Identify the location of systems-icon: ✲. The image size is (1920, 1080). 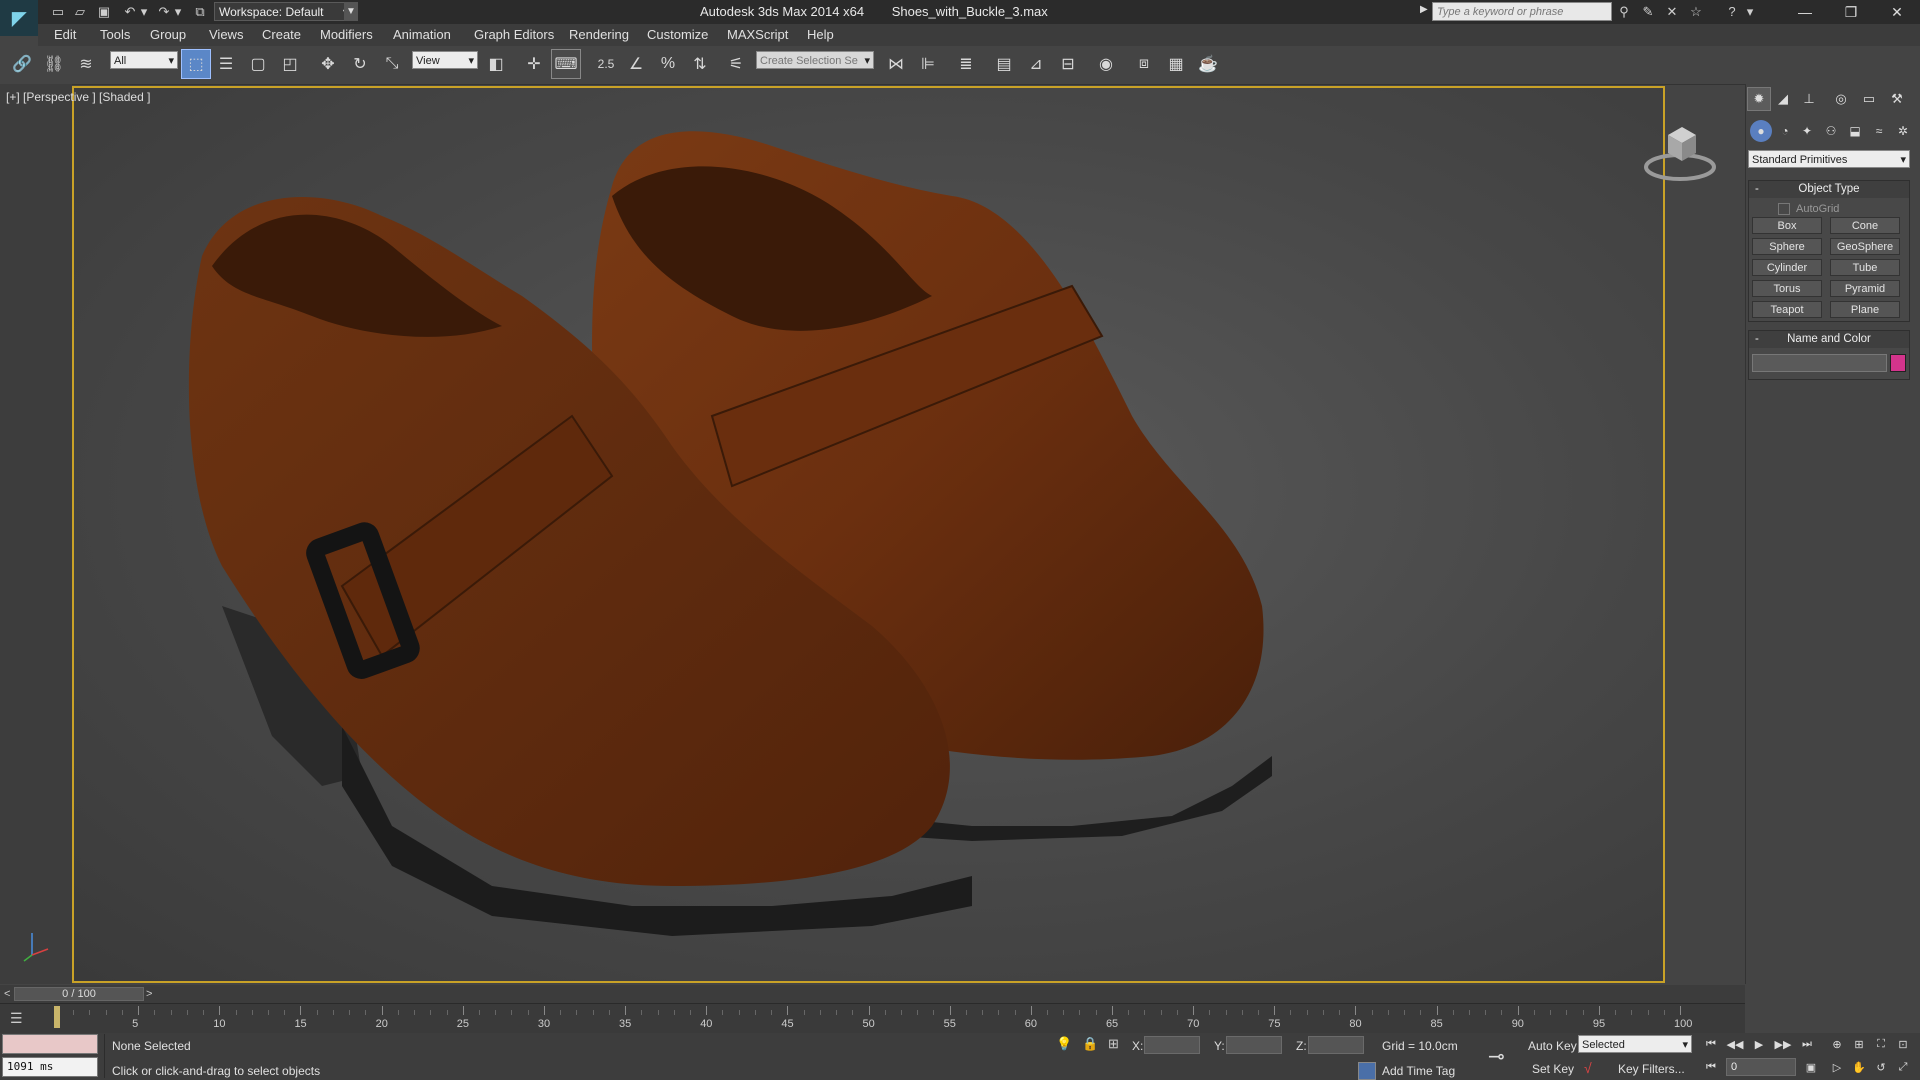
(1903, 131).